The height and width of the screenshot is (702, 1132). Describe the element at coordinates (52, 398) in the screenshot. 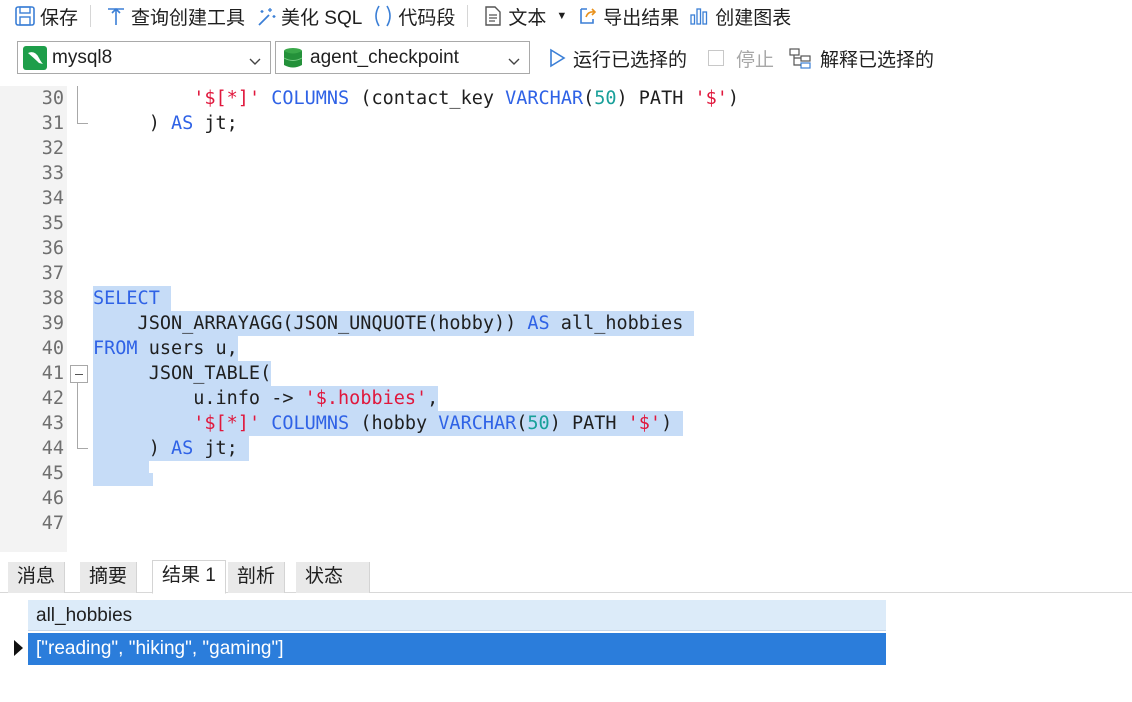

I see `line-number: 42` at that location.